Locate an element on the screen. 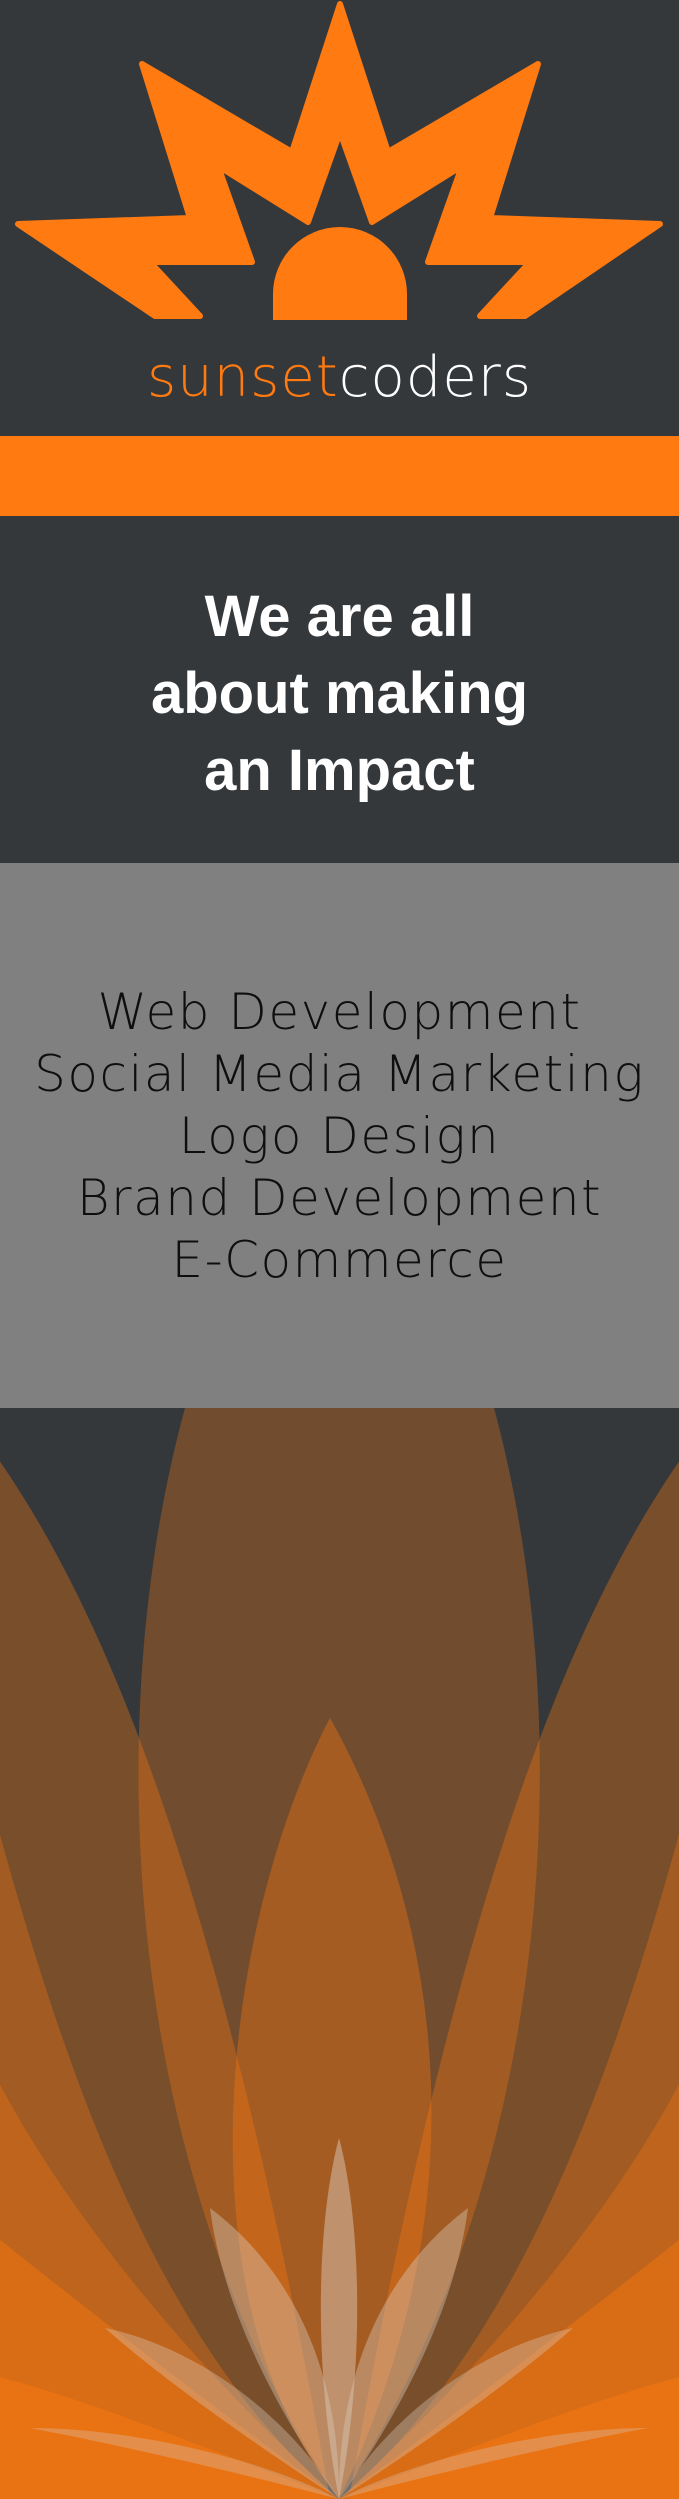 The image size is (679, 2499). tagline-section: We are all about making an Impact is located at coordinates (339, 689).